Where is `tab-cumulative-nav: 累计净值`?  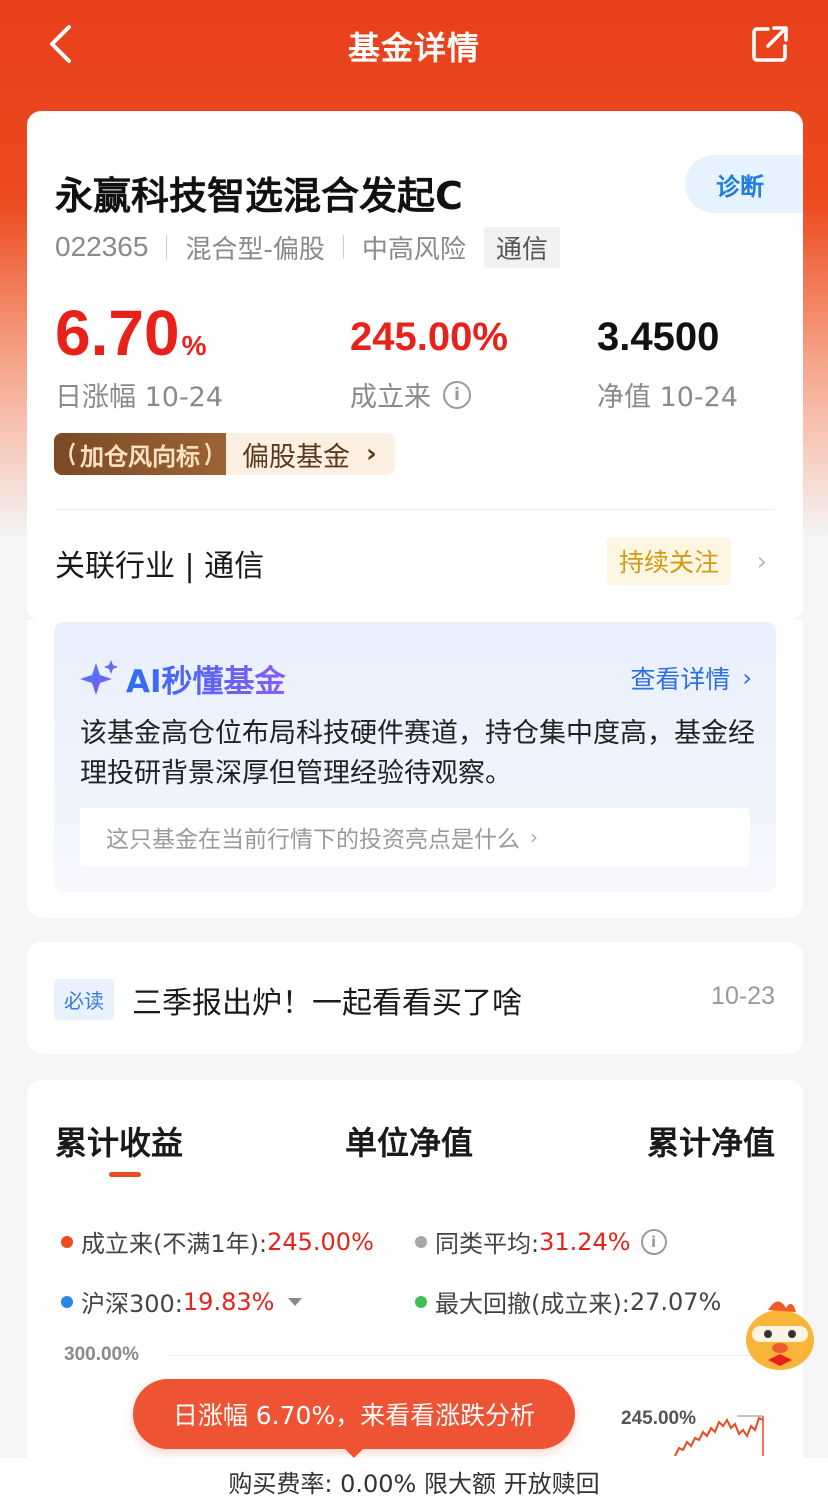
tab-cumulative-nav: 累计净值 is located at coordinates (711, 1141).